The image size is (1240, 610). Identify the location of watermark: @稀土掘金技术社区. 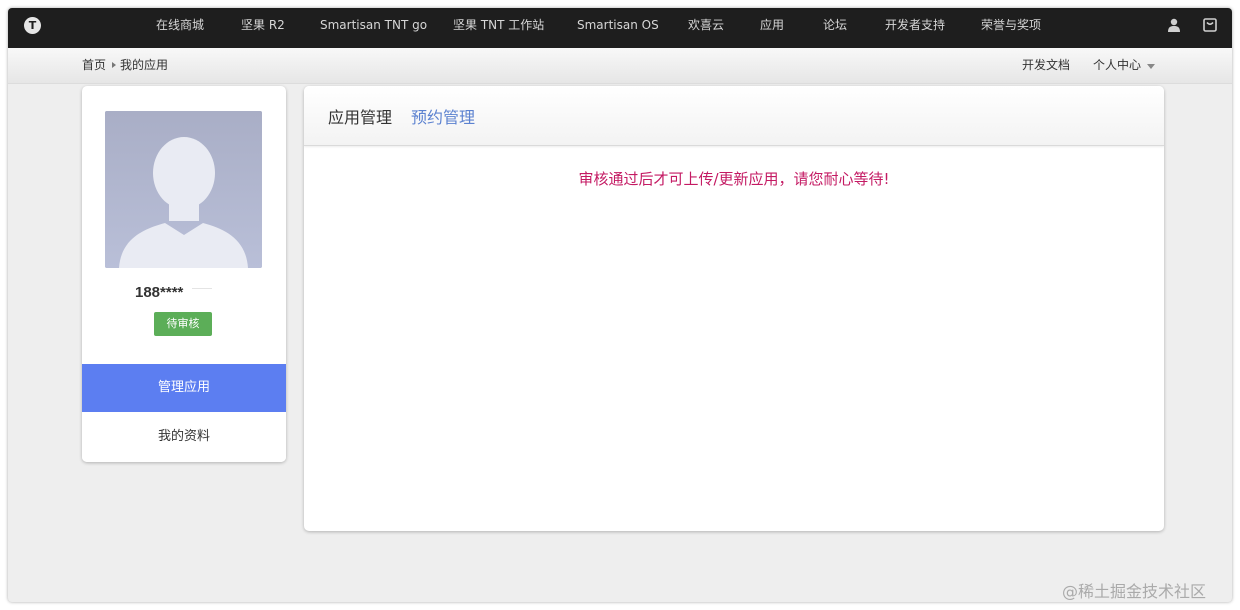
(1134, 591).